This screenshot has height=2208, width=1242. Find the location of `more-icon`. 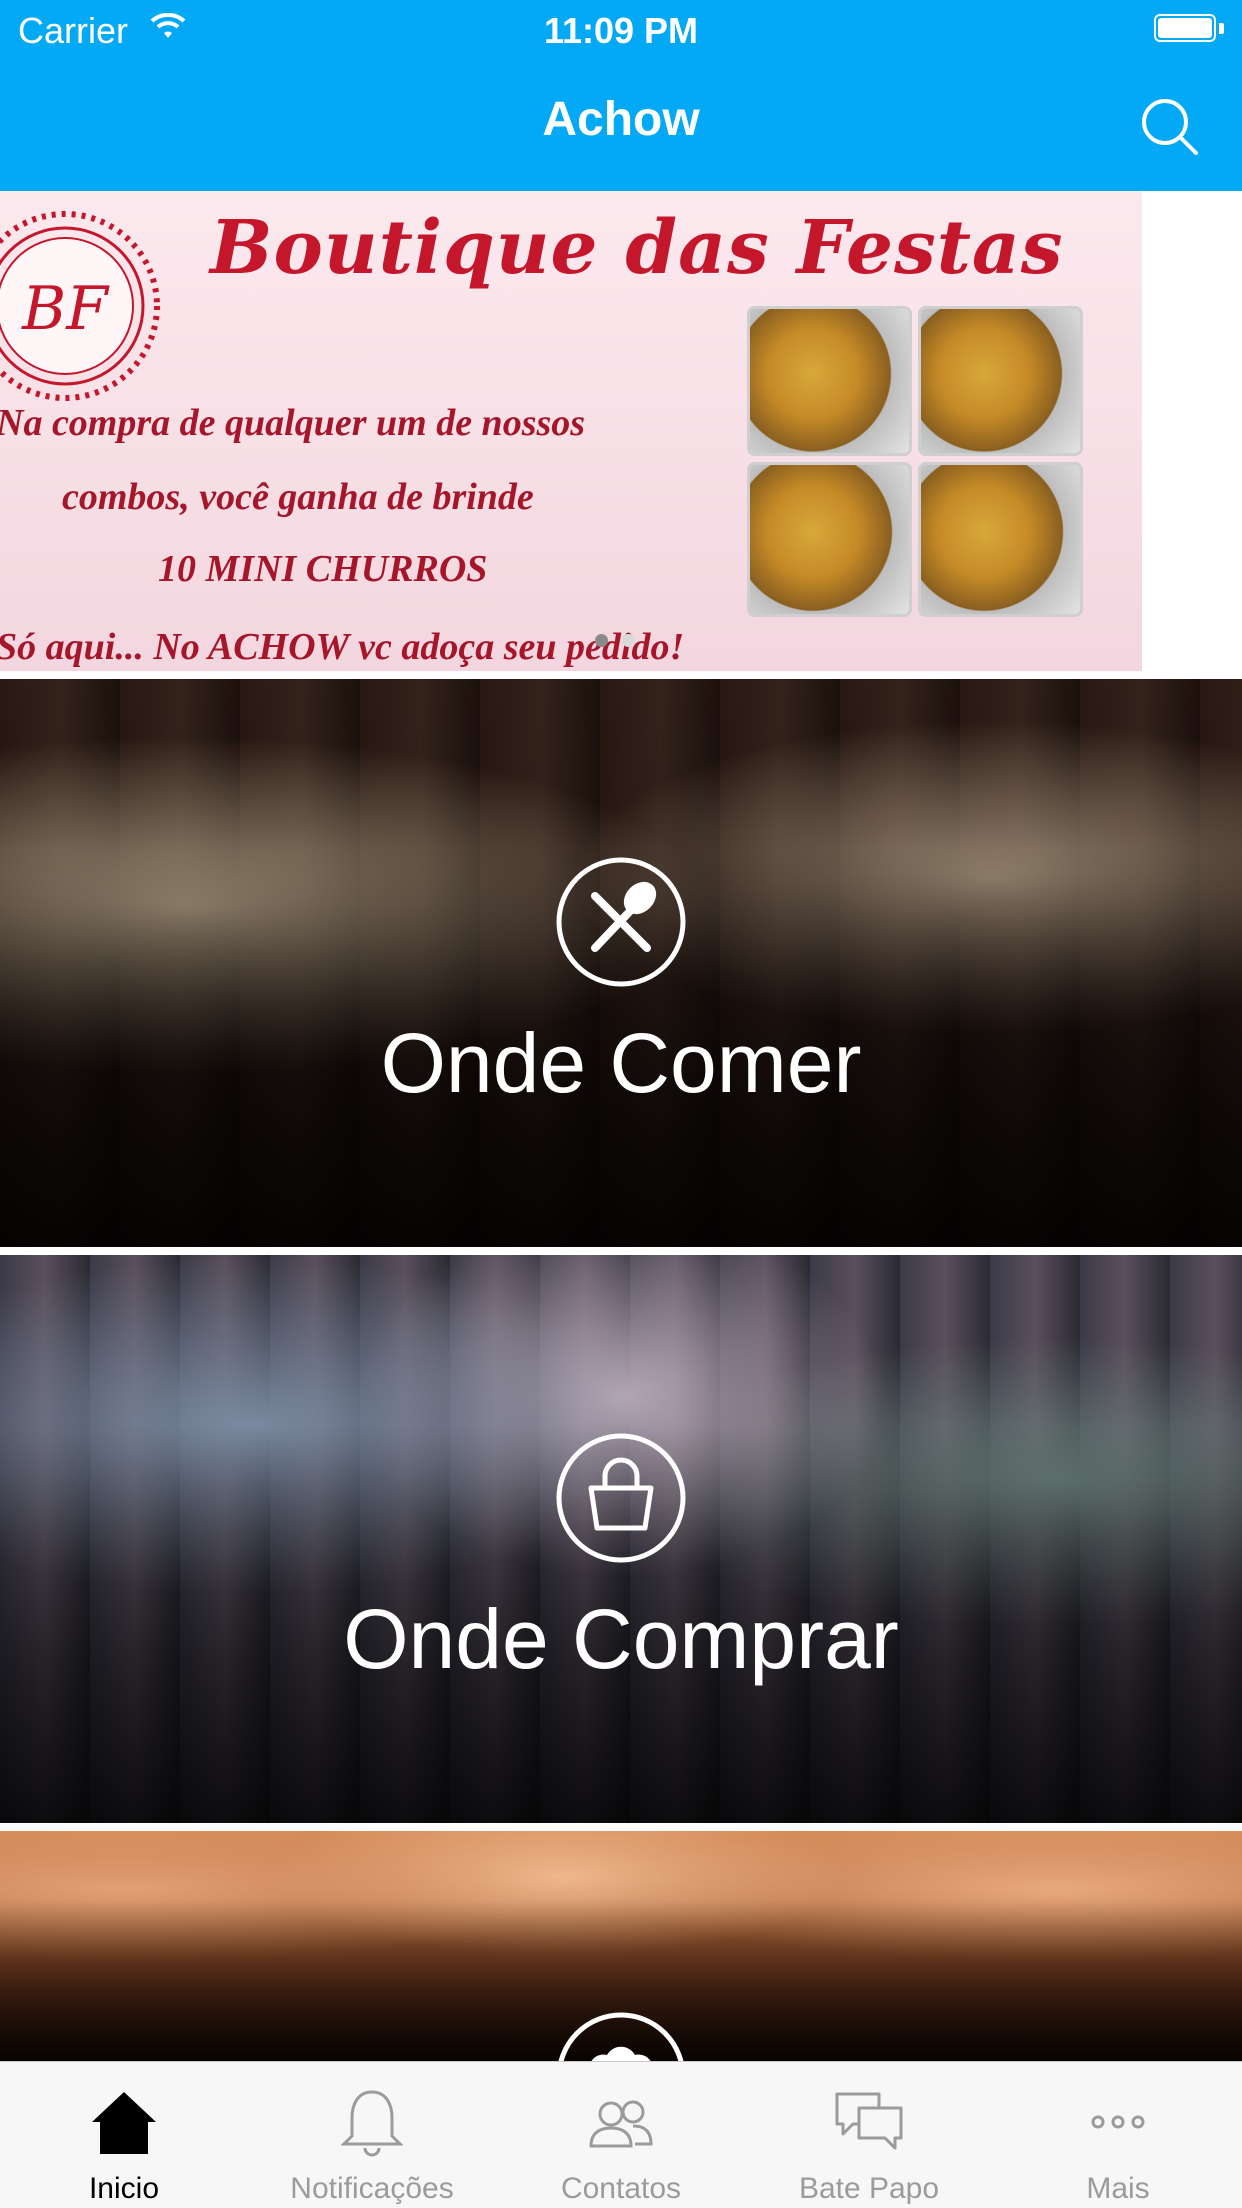

more-icon is located at coordinates (1118, 2122).